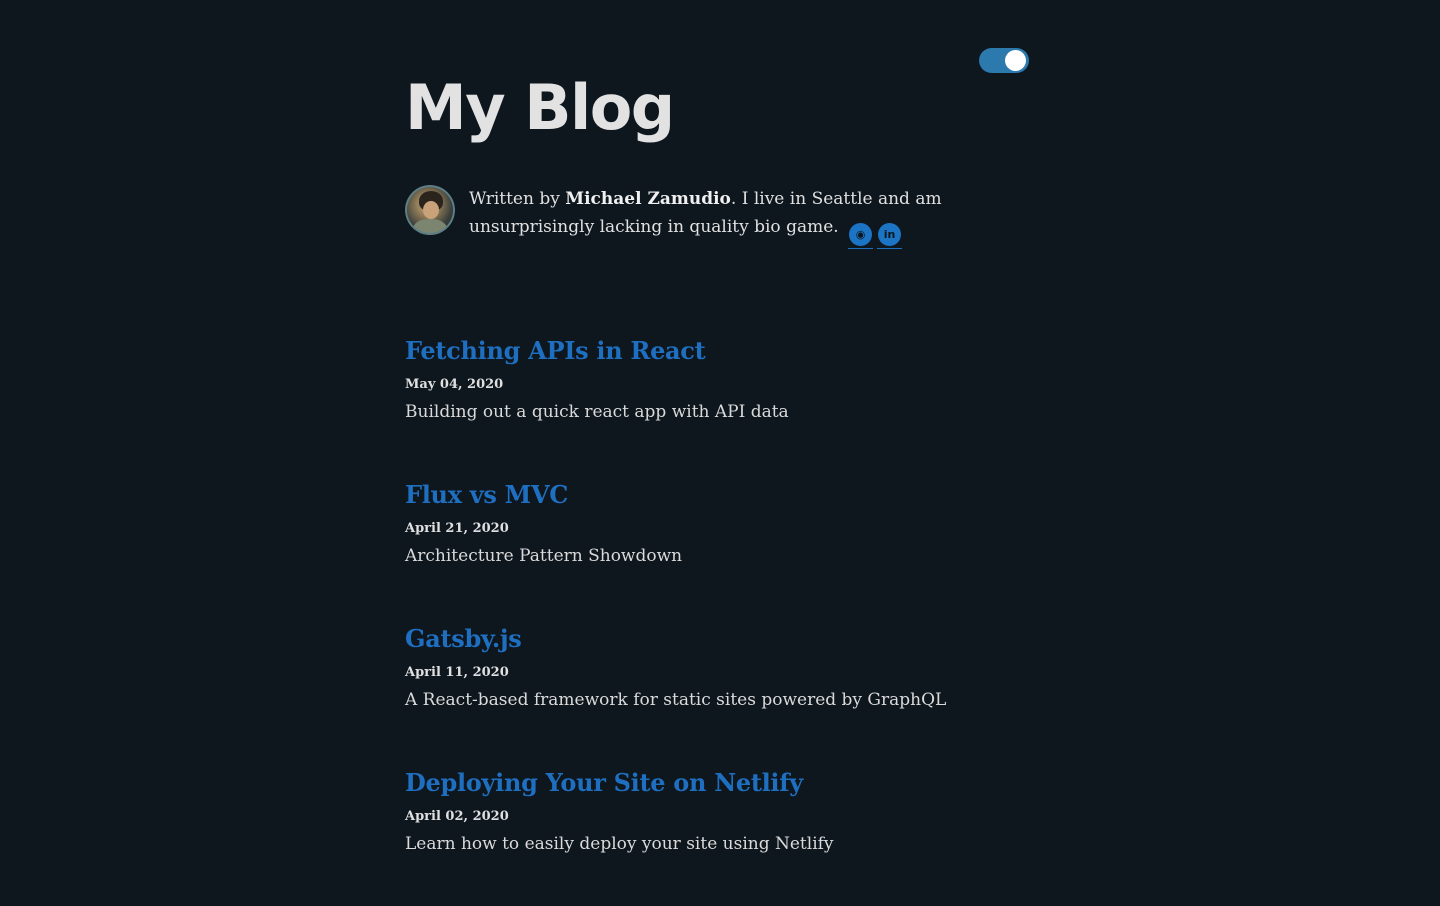  Describe the element at coordinates (604, 783) in the screenshot. I see `post-title-link: Deploying Your Site on Netlify` at that location.